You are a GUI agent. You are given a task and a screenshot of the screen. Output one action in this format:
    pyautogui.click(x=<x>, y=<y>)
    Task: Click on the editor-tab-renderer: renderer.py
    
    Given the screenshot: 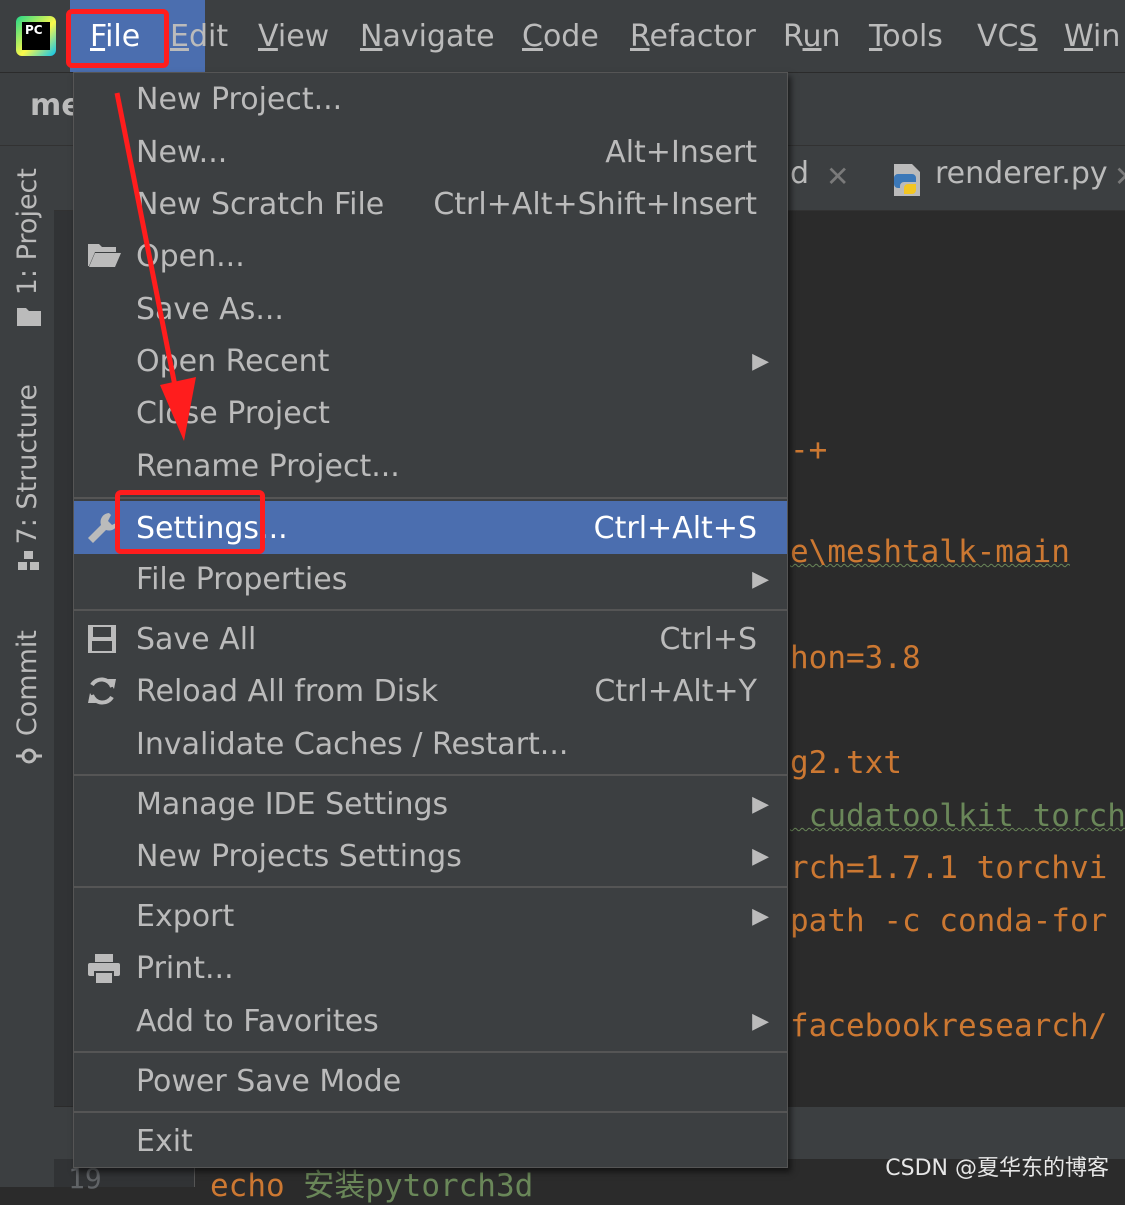 What is the action you would take?
    pyautogui.click(x=1021, y=173)
    